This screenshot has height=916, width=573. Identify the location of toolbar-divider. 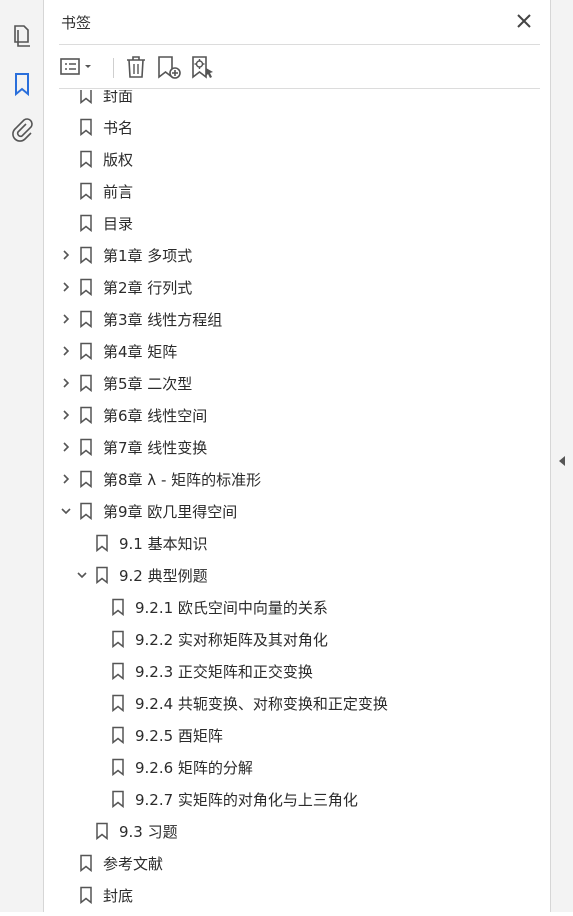
(113, 68).